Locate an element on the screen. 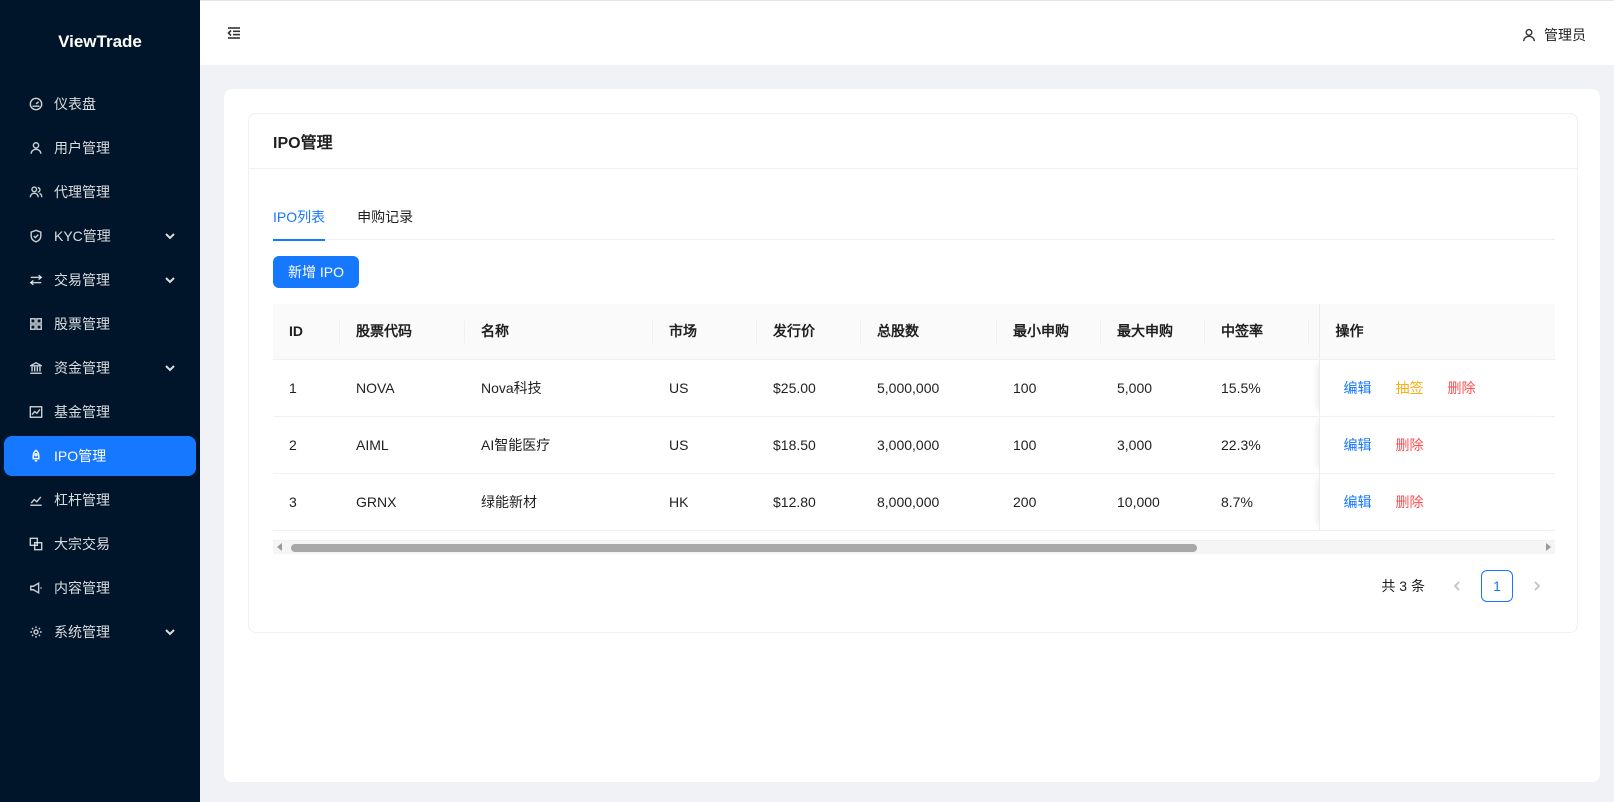  cell-actions: 编辑 删除 is located at coordinates (1436, 445).